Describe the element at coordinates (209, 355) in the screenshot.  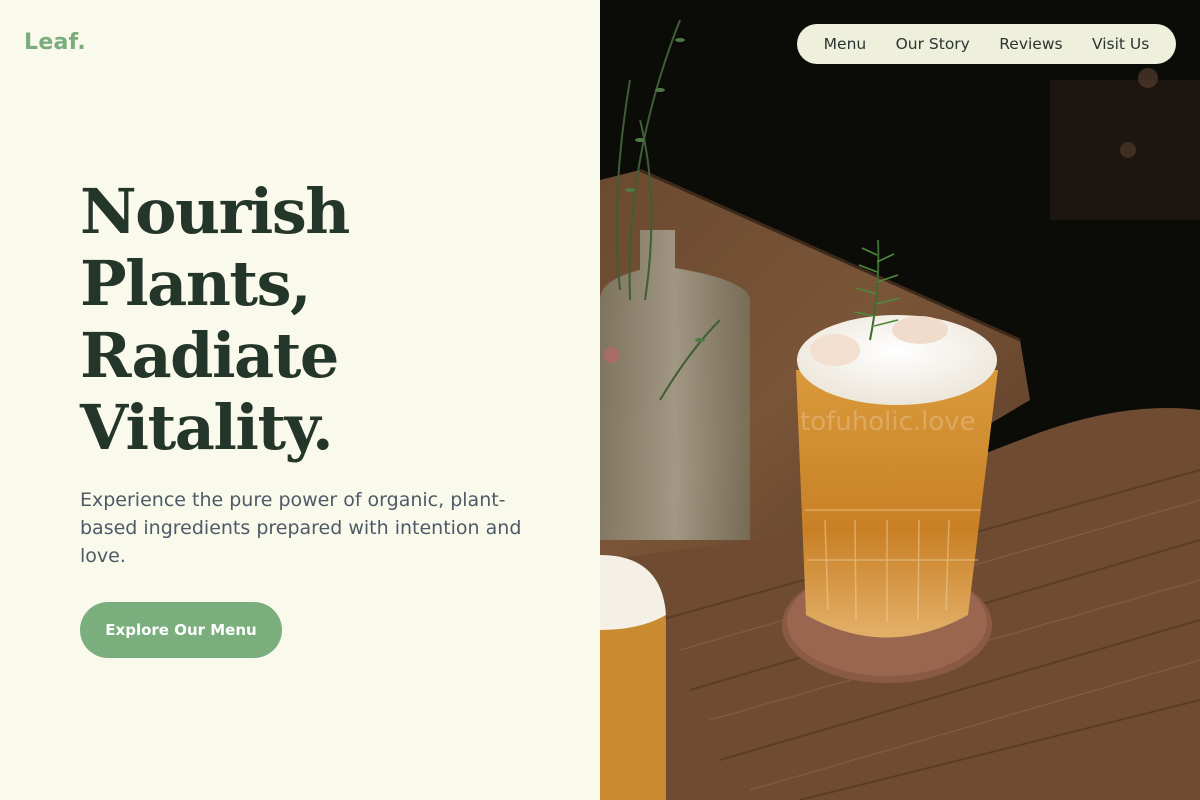
I see `headline-line: Radiate` at that location.